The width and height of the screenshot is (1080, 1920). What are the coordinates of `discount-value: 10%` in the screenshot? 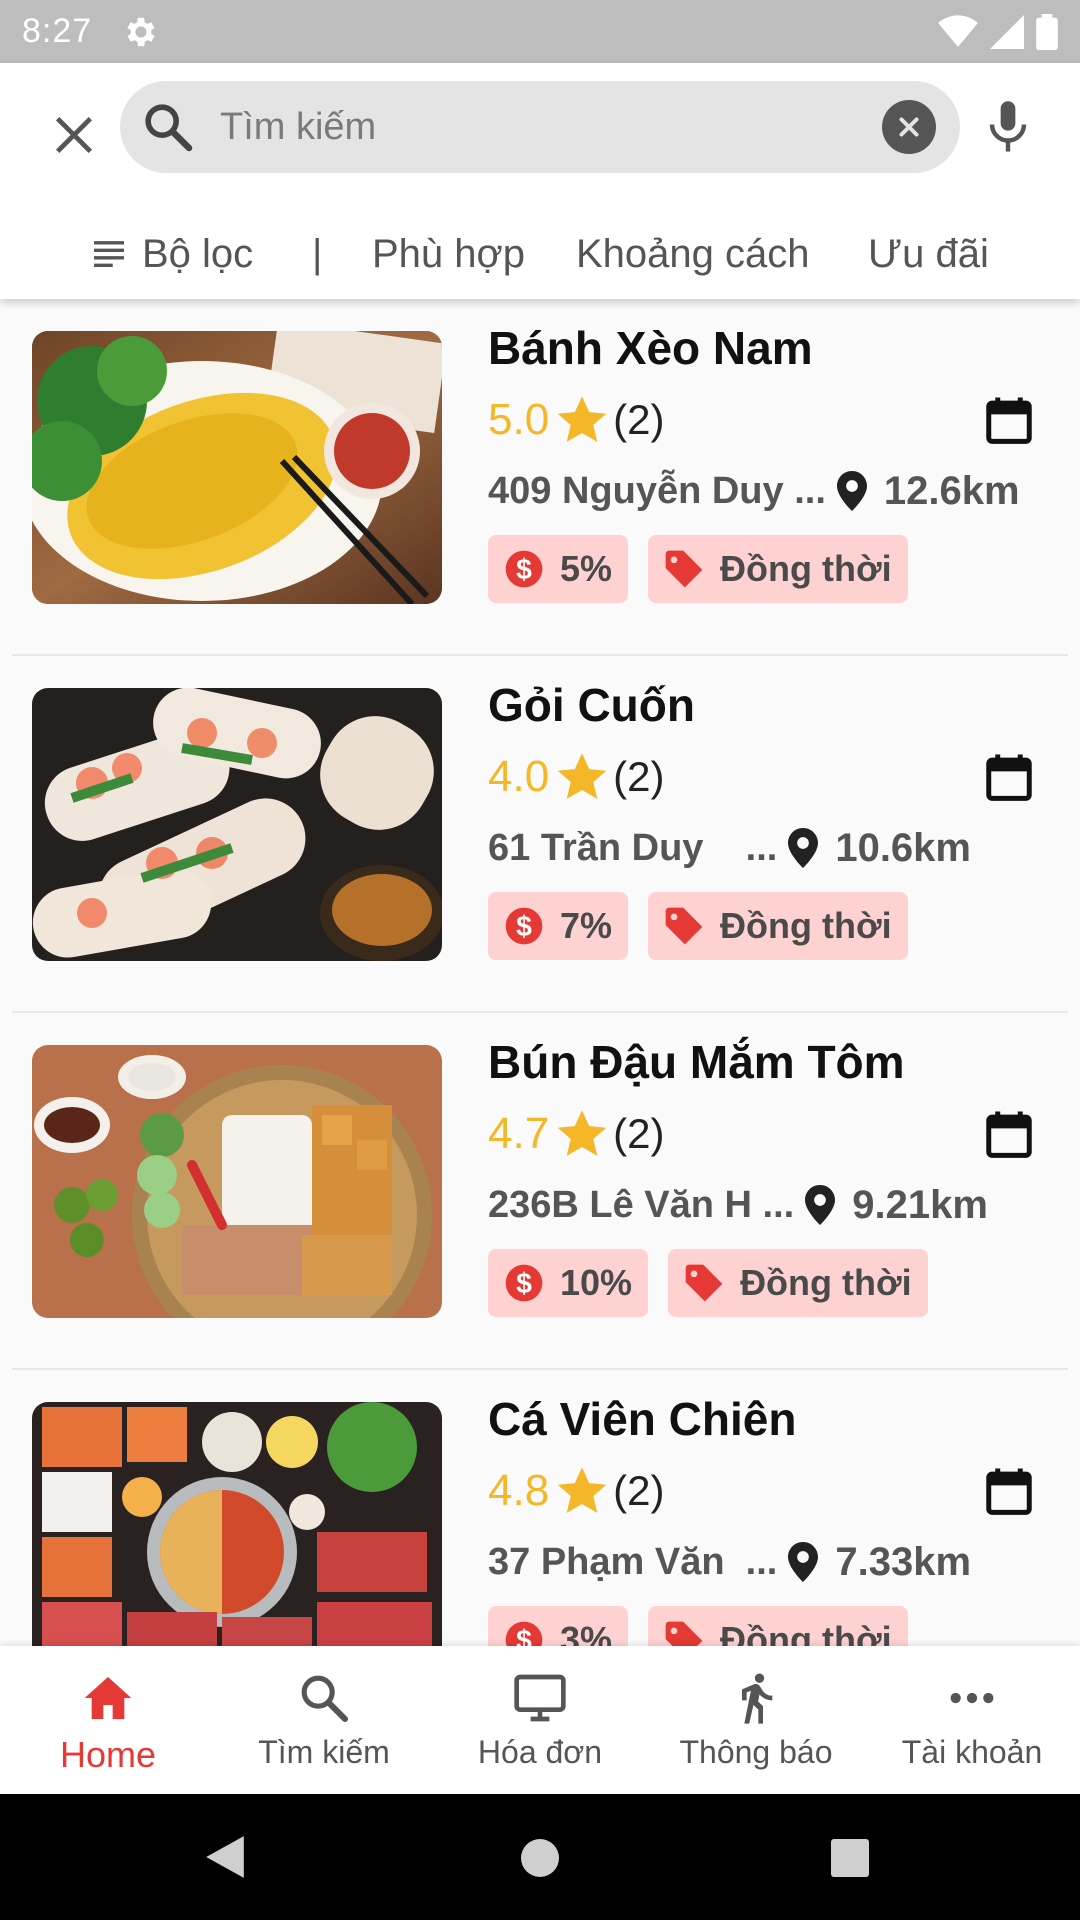 It's located at (596, 1282).